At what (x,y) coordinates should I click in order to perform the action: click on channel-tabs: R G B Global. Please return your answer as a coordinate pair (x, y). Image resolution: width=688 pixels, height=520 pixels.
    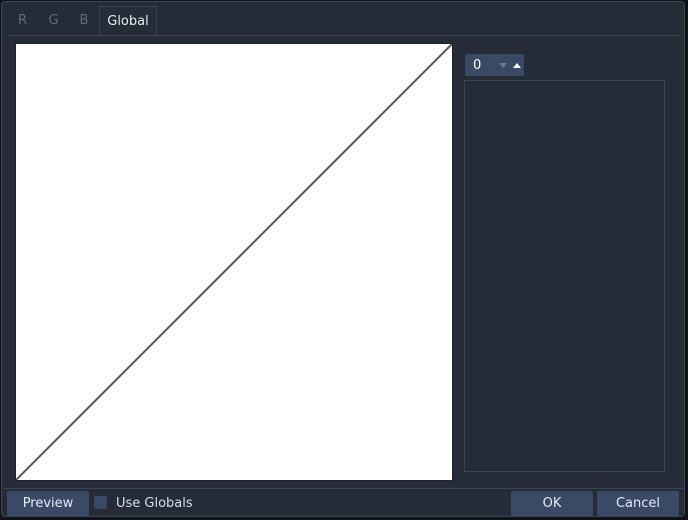
    Looking at the image, I should click on (82, 21).